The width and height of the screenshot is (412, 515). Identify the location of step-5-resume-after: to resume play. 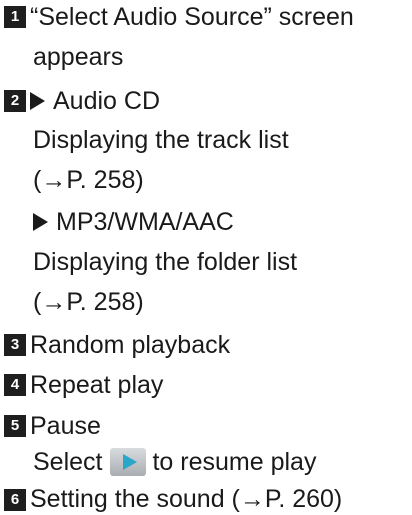
(234, 462).